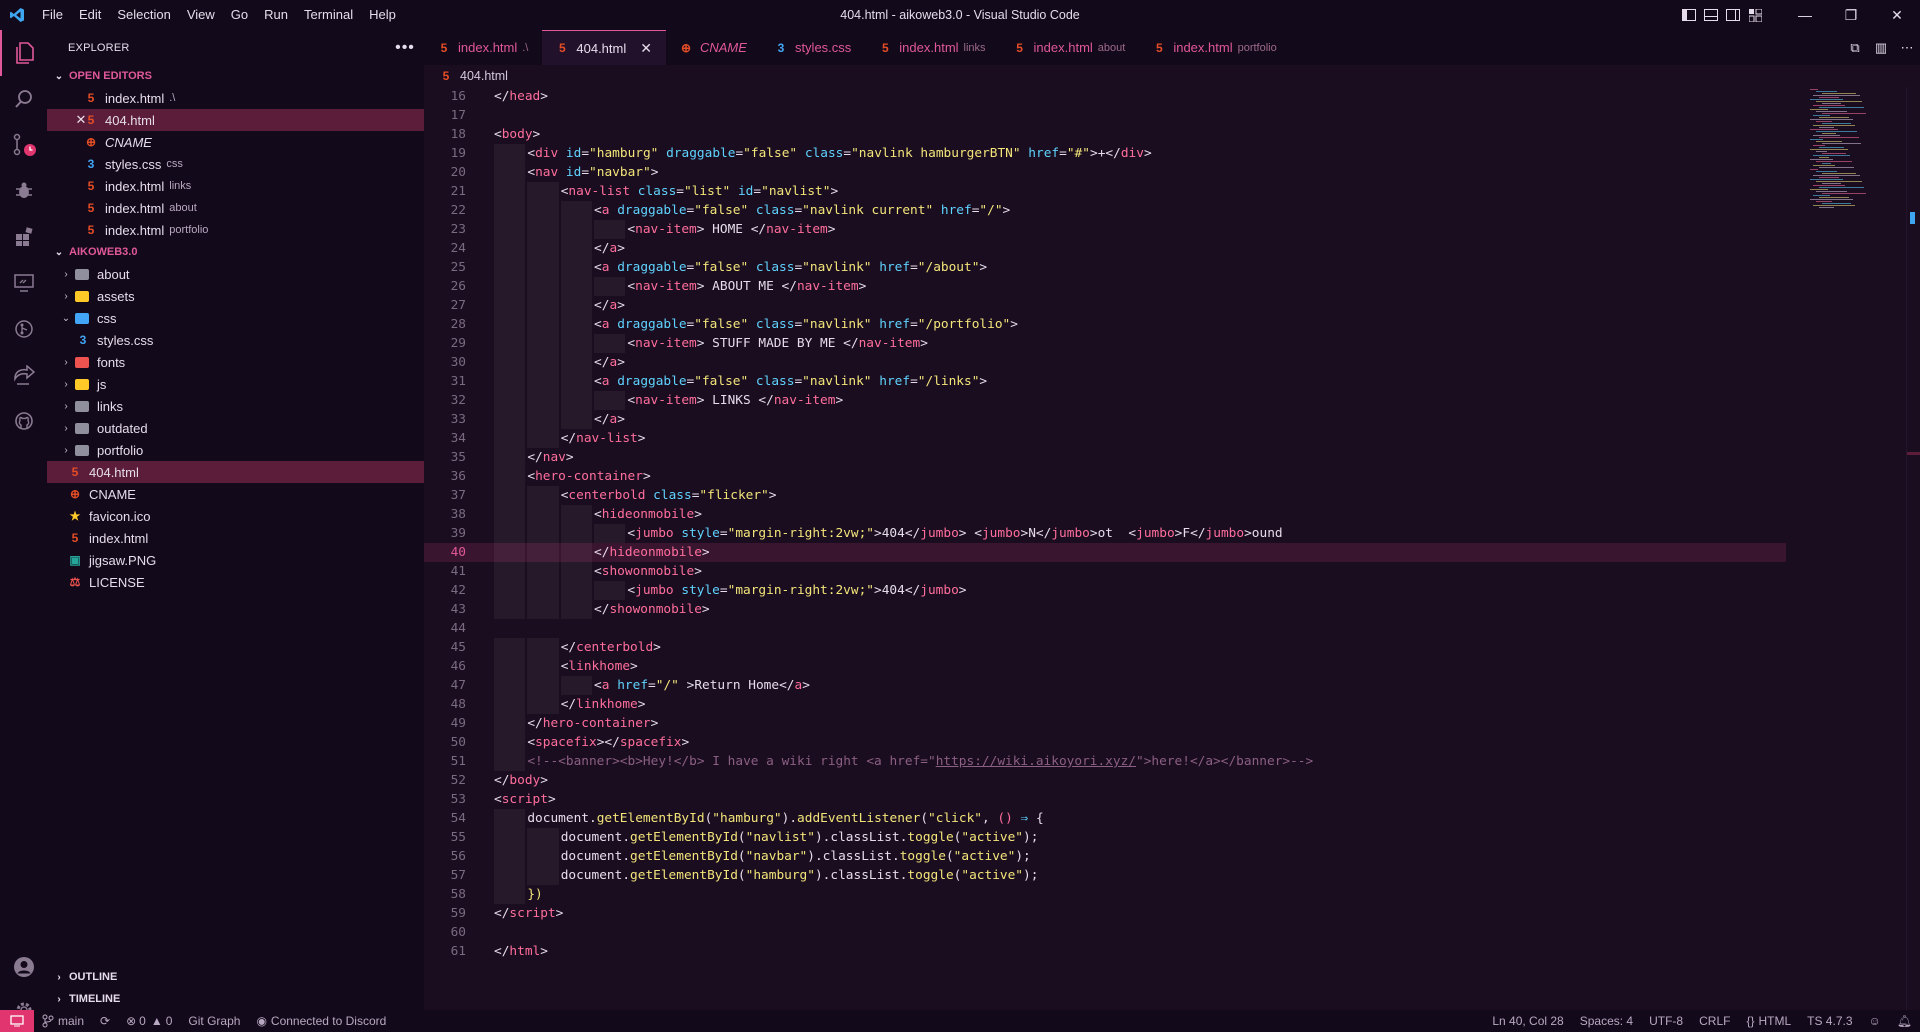  What do you see at coordinates (63, 1021) in the screenshot?
I see `branch-status: main` at bounding box center [63, 1021].